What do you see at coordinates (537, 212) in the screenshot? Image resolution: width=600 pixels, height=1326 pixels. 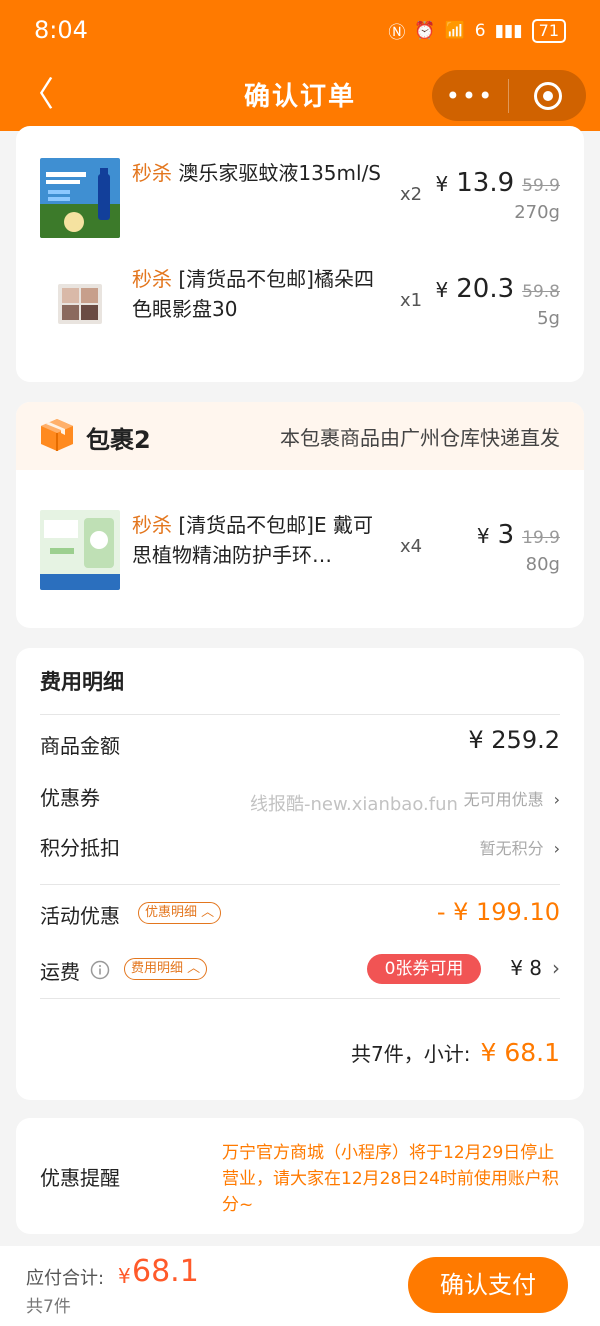 I see `product-weight: 270g` at bounding box center [537, 212].